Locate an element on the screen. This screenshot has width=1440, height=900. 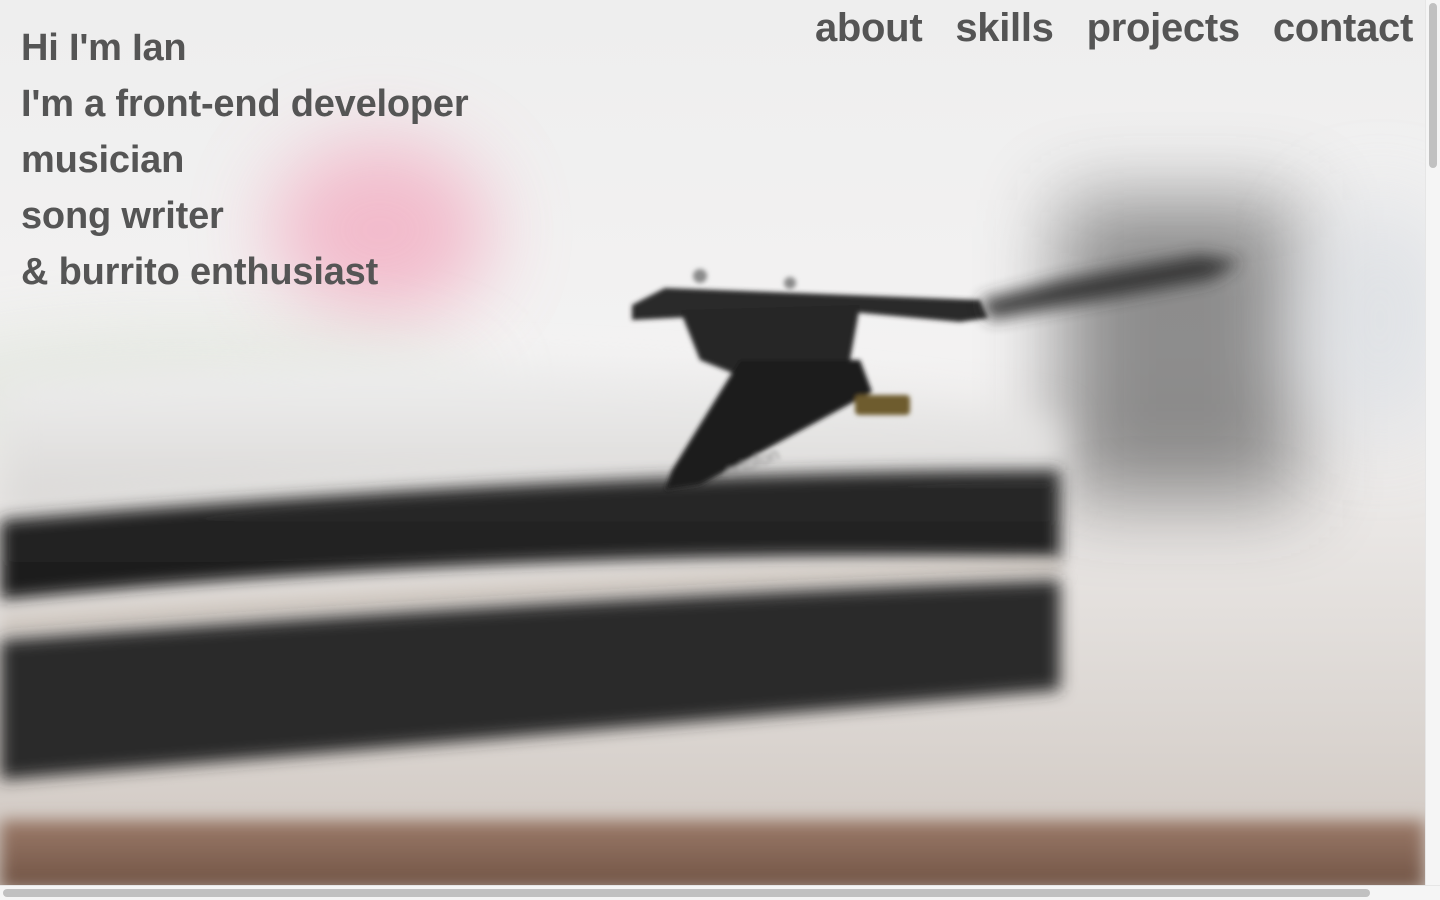
nav-item-skills: skills is located at coordinates (1004, 28).